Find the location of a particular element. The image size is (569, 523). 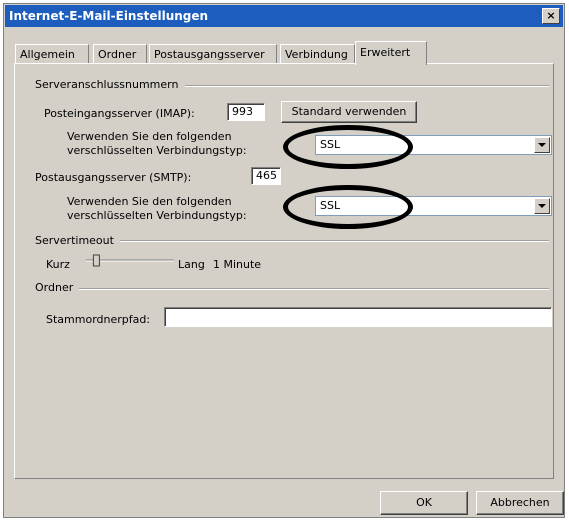

window-title: Internet-E-Mail-Einstellungen is located at coordinates (109, 16).